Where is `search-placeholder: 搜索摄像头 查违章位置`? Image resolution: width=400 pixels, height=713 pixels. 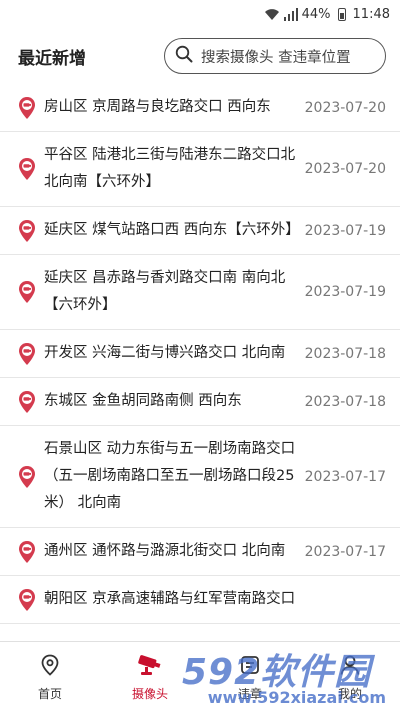 search-placeholder: 搜索摄像头 查违章位置 is located at coordinates (276, 57).